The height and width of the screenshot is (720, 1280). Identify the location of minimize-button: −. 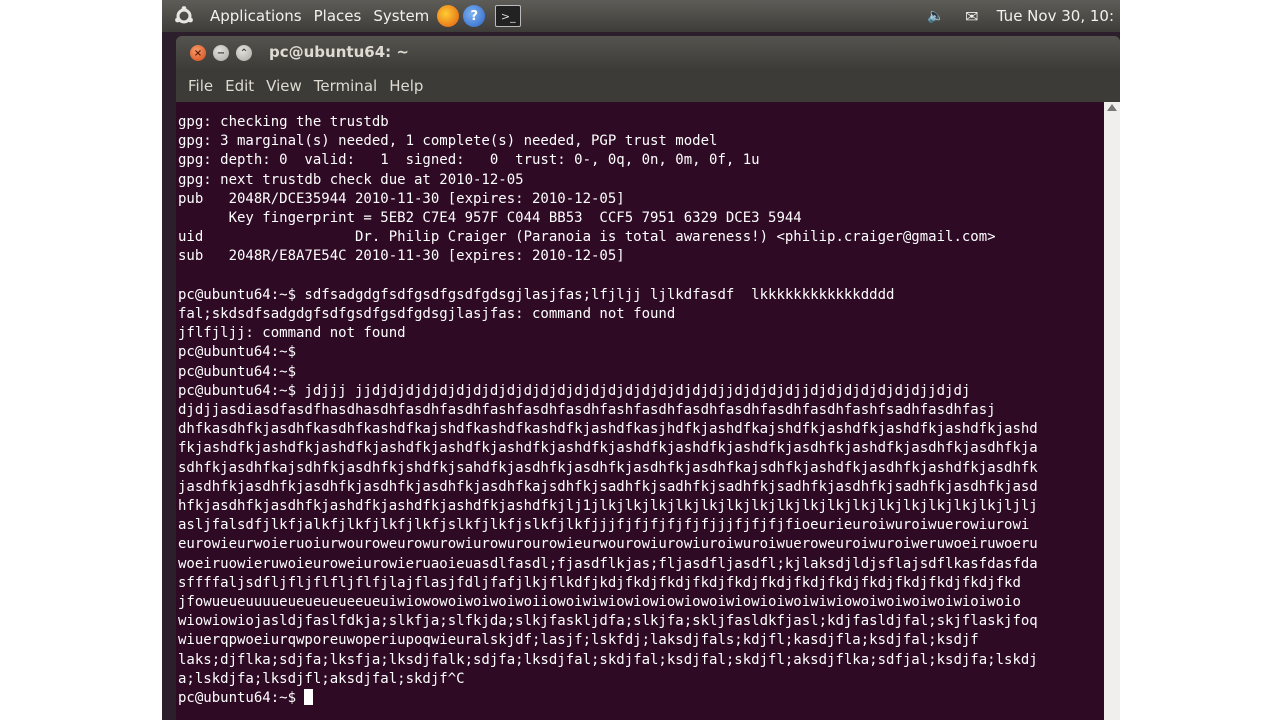
(221, 53).